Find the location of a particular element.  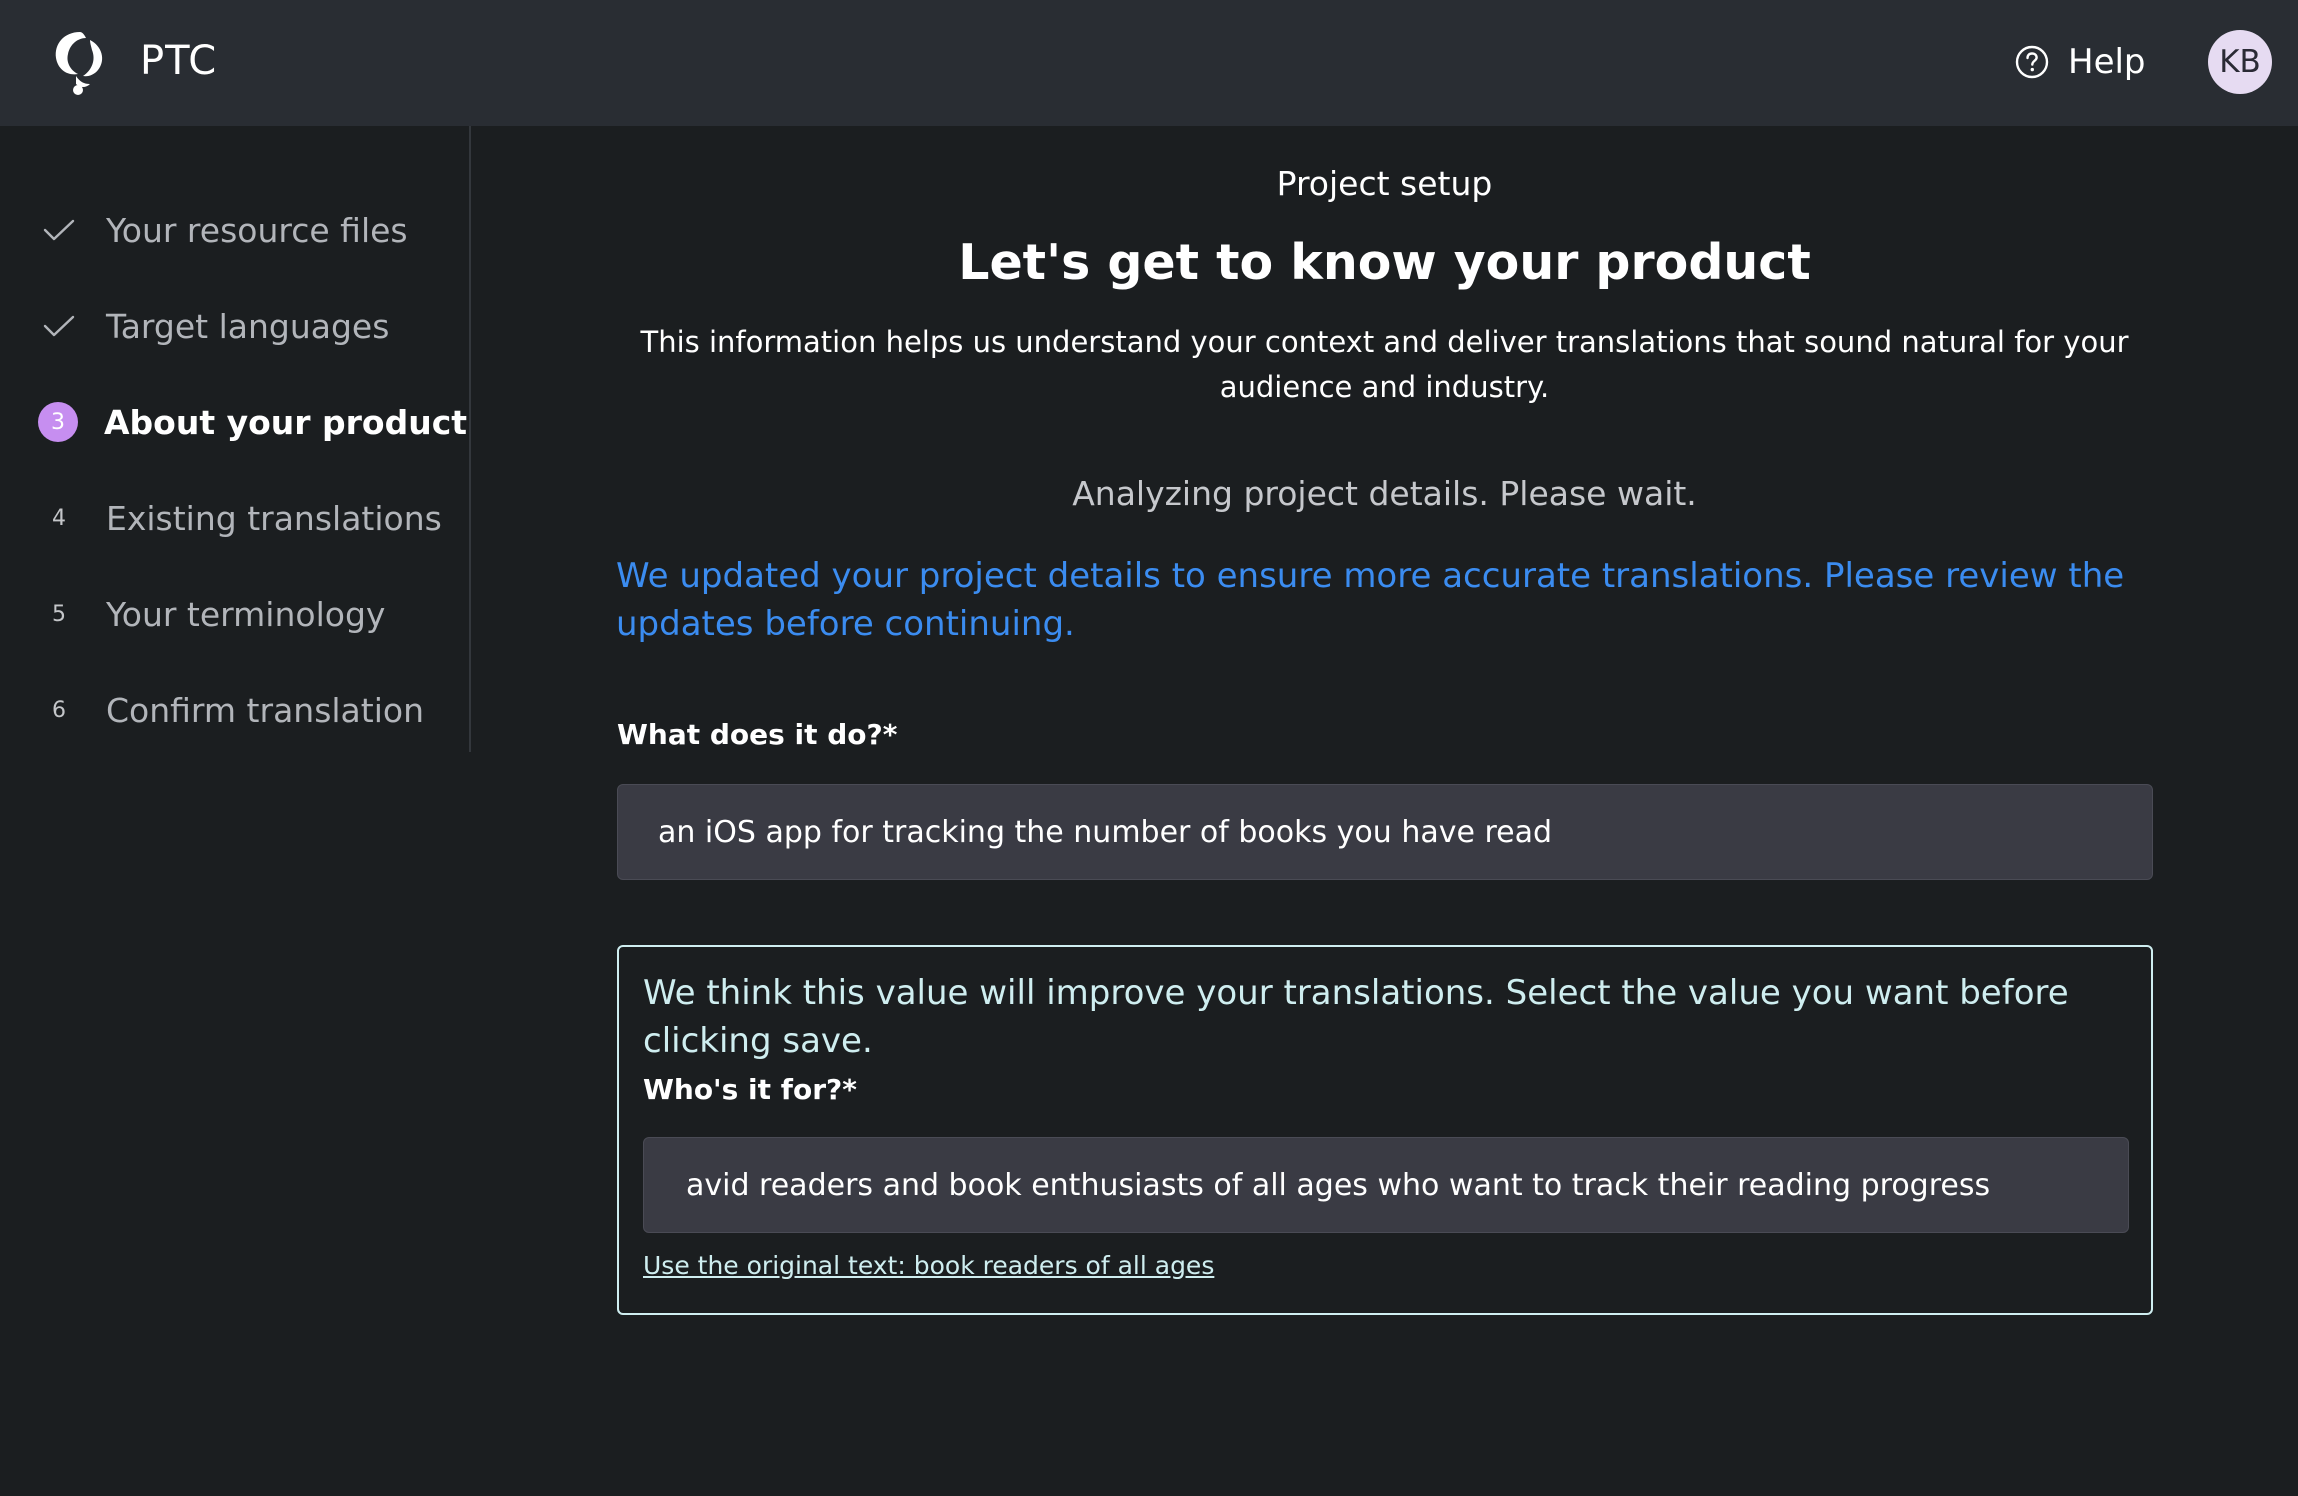

brand-name: PTC is located at coordinates (179, 61).